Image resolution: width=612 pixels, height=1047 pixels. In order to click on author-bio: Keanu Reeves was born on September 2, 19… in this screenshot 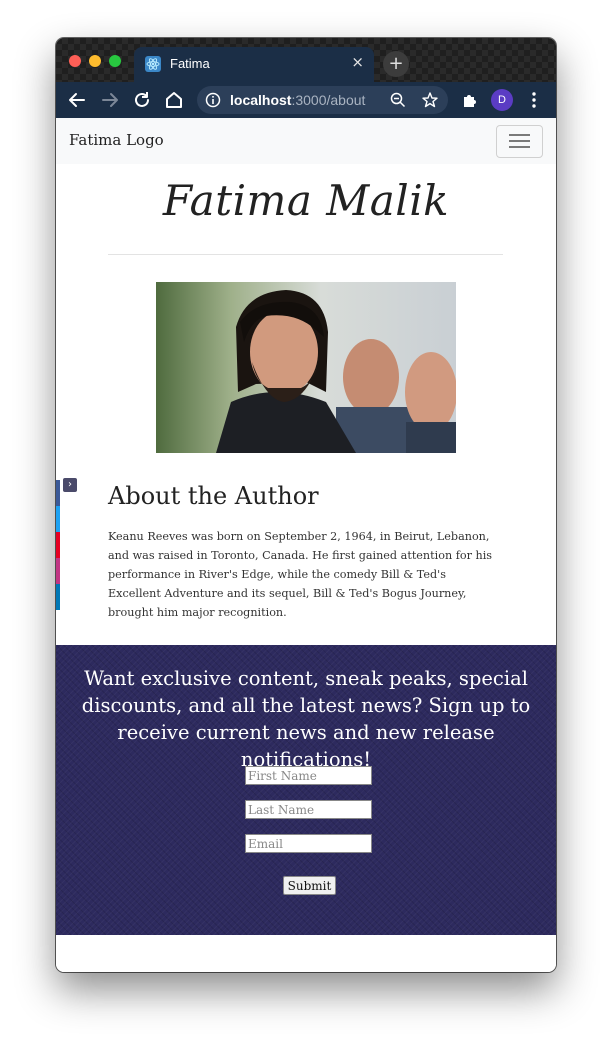, I will do `click(300, 574)`.